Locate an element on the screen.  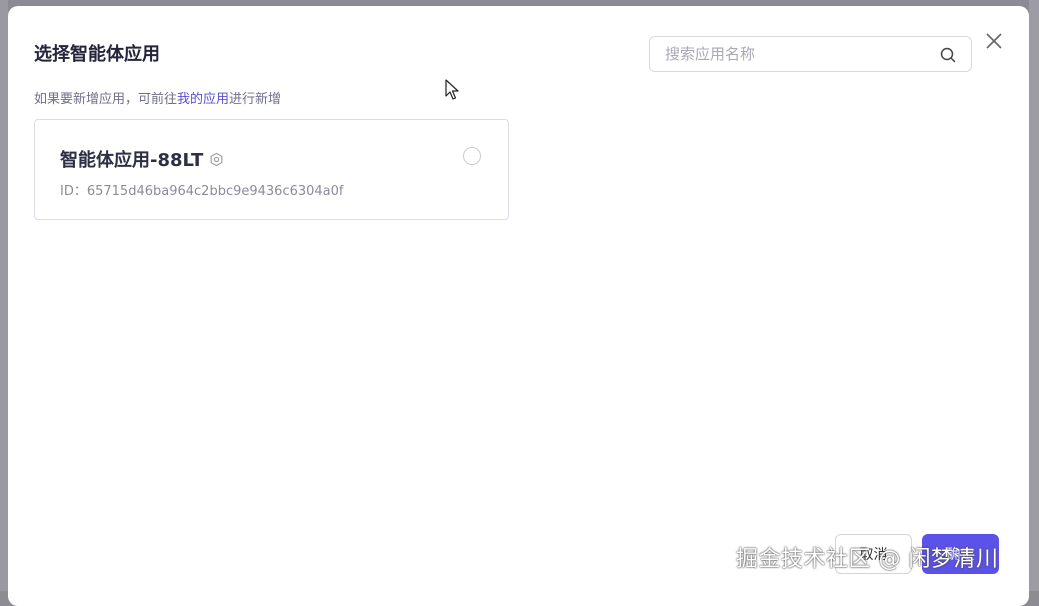
search-icon is located at coordinates (948, 55).